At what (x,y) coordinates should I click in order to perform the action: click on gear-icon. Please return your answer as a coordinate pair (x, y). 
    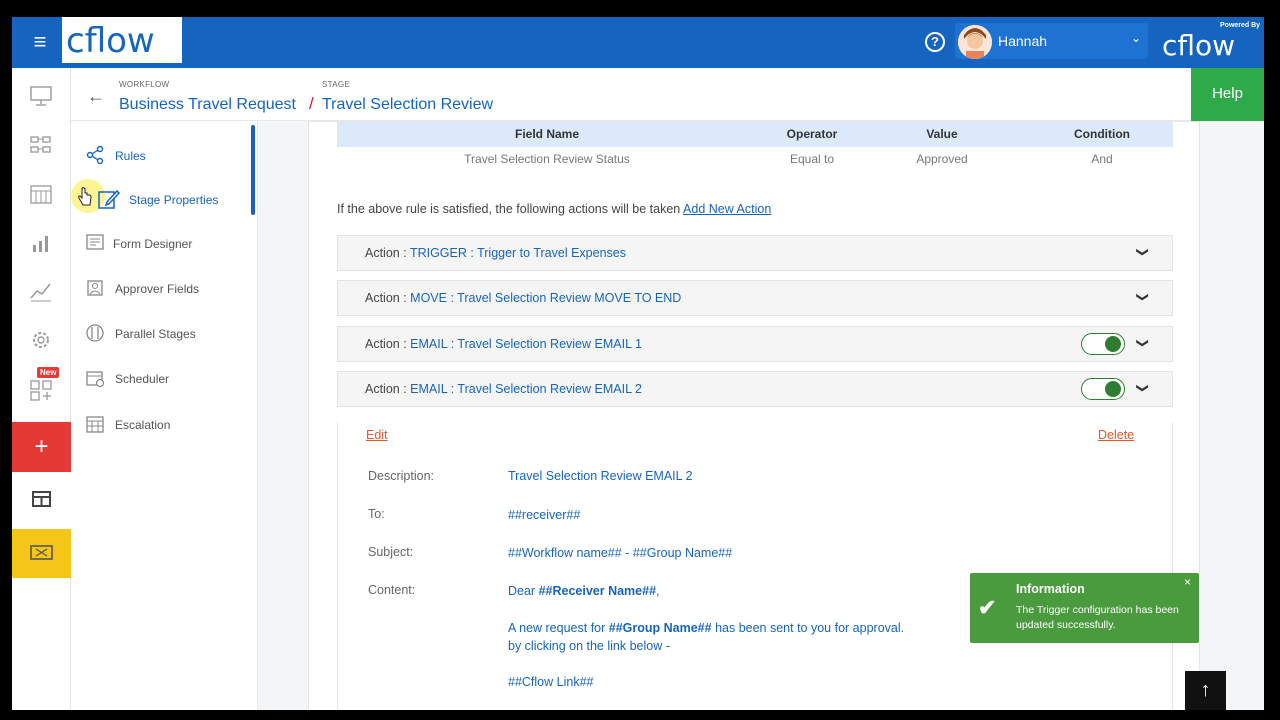
    Looking at the image, I should click on (41, 340).